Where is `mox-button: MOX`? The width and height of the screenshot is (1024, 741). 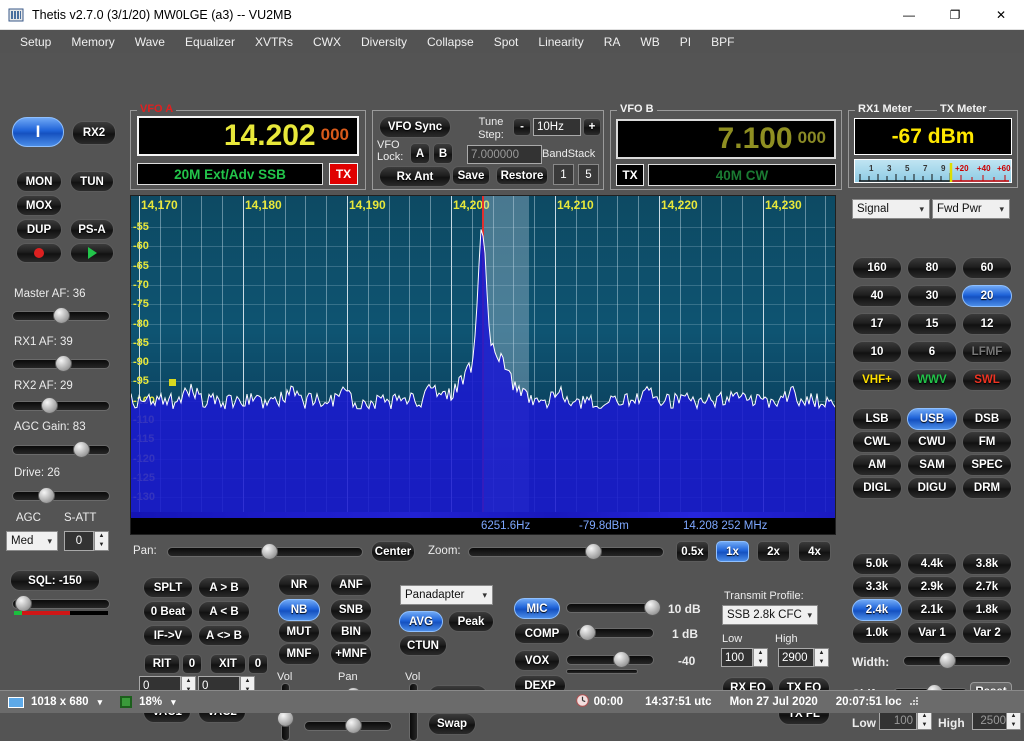 mox-button: MOX is located at coordinates (39, 205).